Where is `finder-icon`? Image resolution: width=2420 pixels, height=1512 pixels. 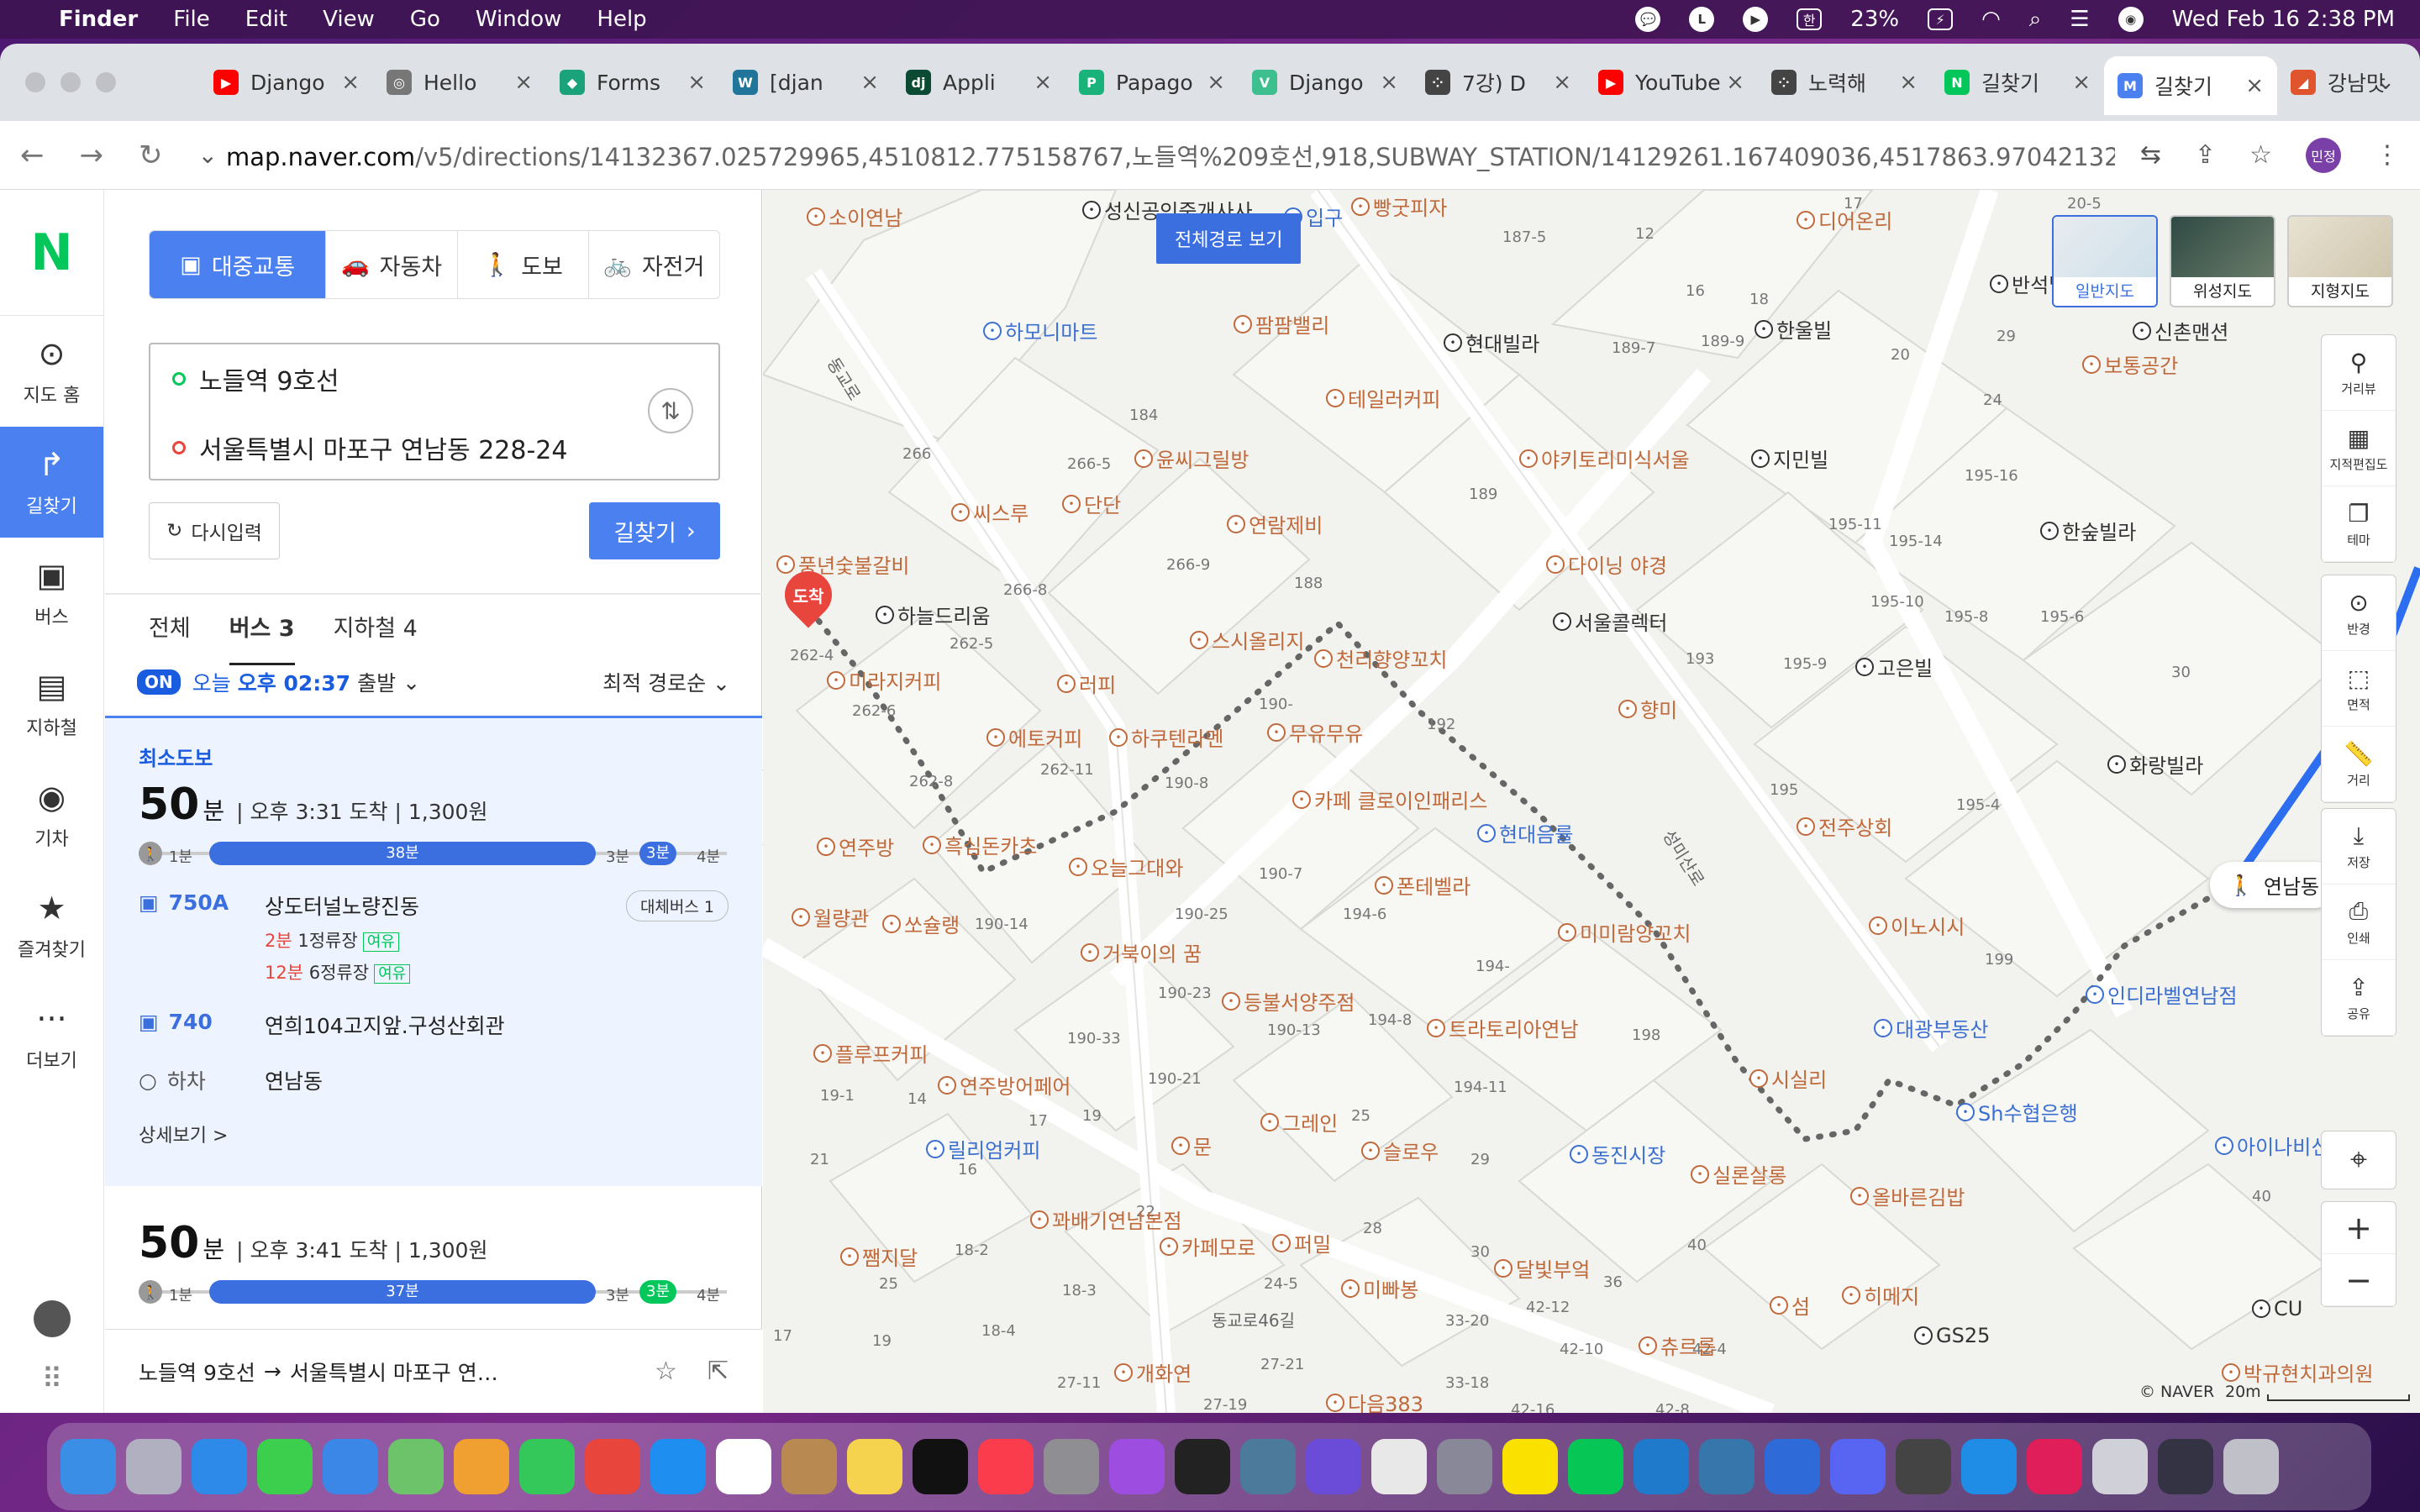 finder-icon is located at coordinates (88, 1466).